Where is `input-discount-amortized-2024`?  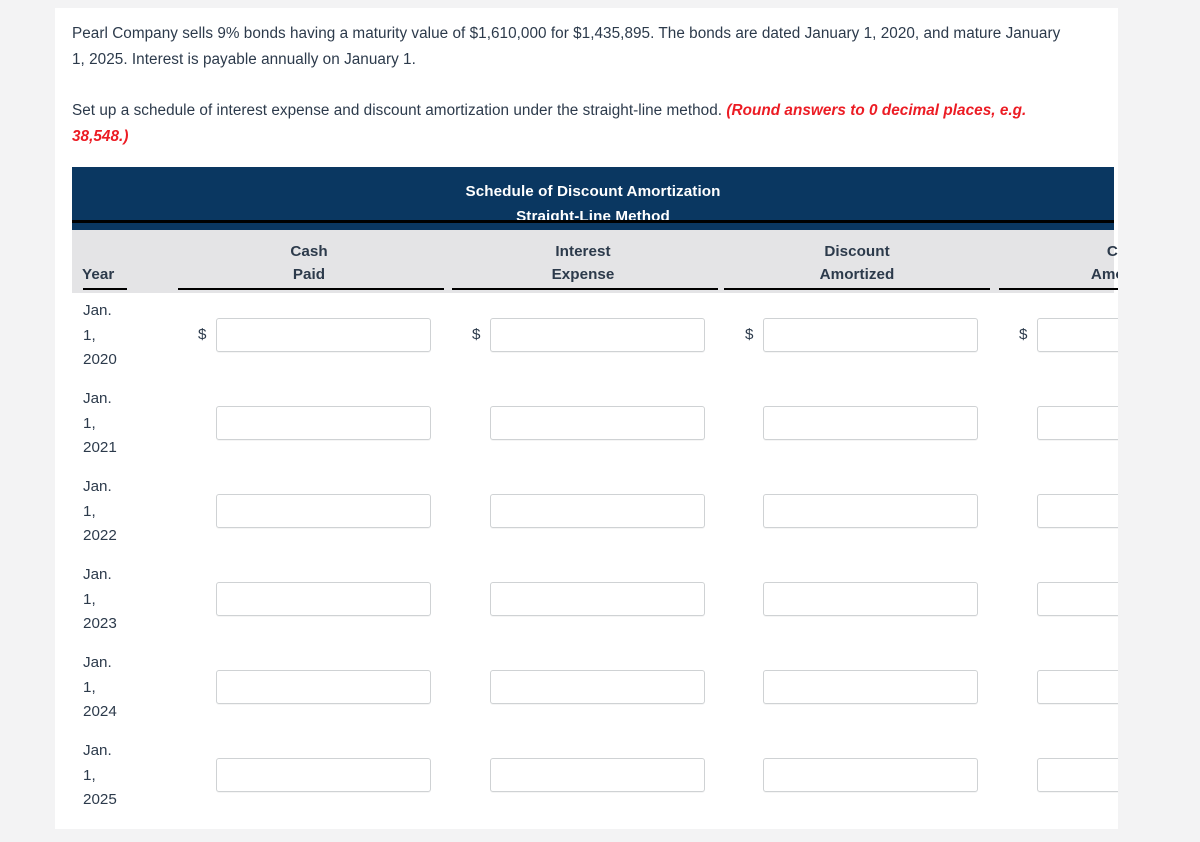
input-discount-amortized-2024 is located at coordinates (870, 687).